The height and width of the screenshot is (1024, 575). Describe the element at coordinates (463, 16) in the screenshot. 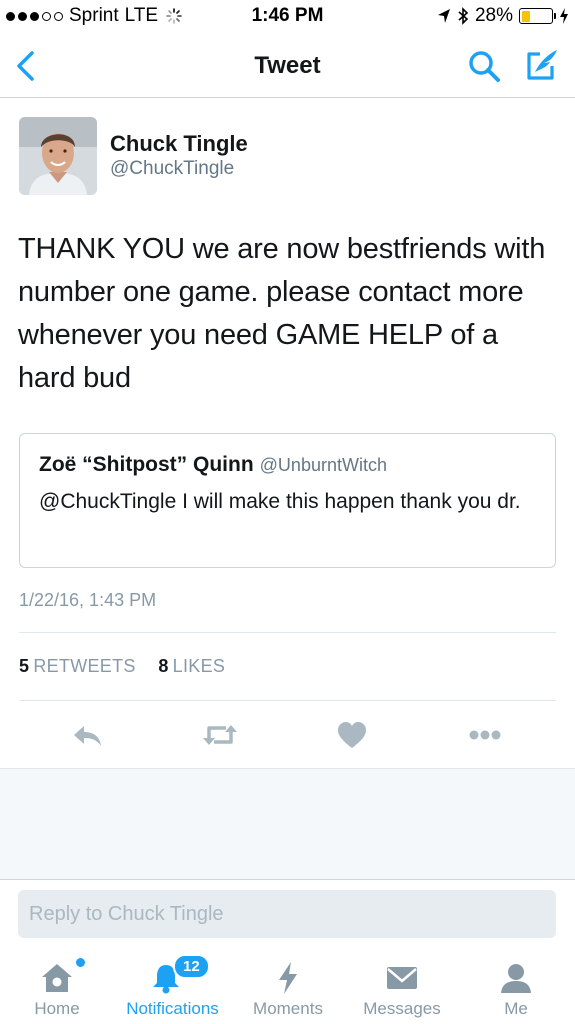

I see `bluetooth-icon` at that location.